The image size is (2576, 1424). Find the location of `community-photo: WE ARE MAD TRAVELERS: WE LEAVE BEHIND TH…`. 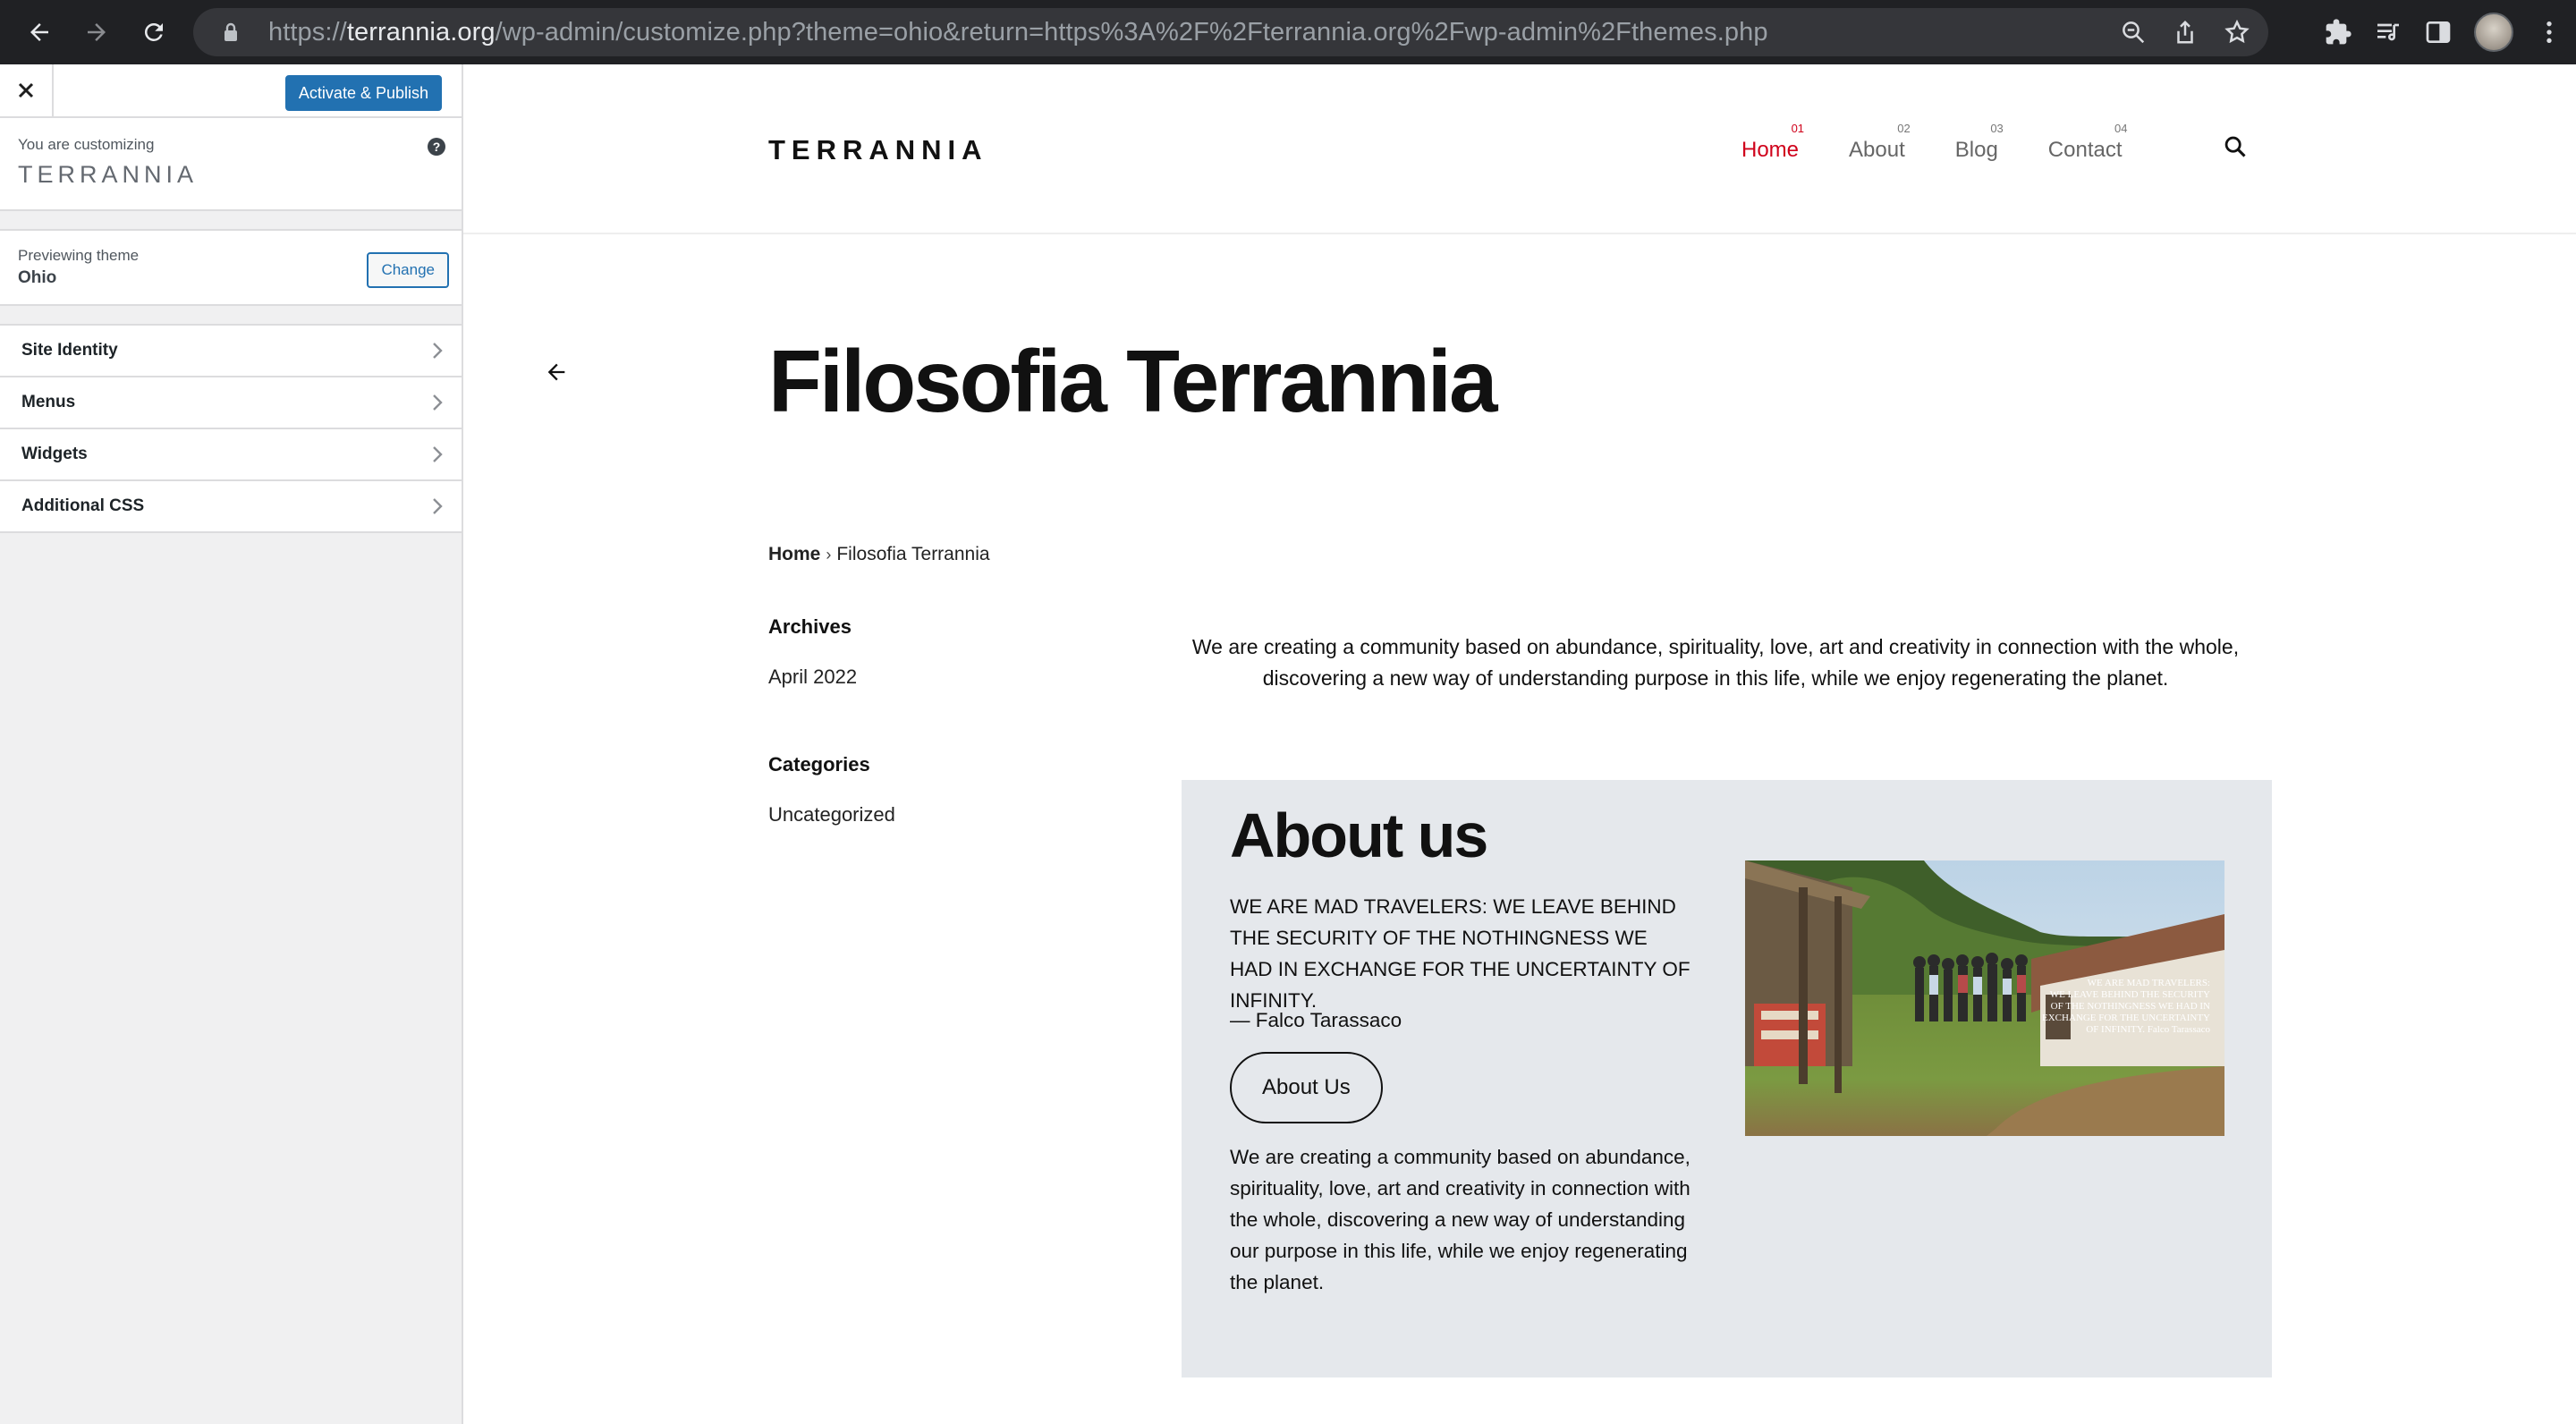

community-photo: WE ARE MAD TRAVELERS: WE LEAVE BEHIND TH… is located at coordinates (1984, 998).